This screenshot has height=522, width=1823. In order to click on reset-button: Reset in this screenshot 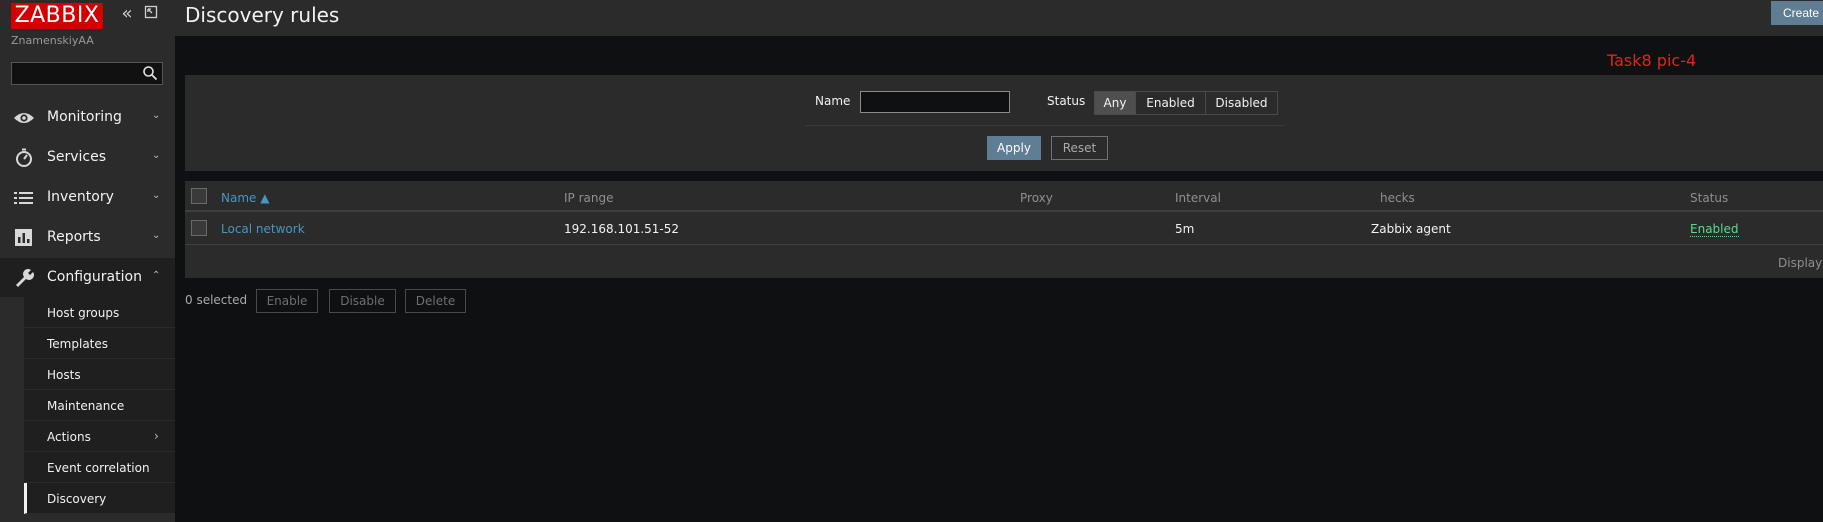, I will do `click(1079, 148)`.